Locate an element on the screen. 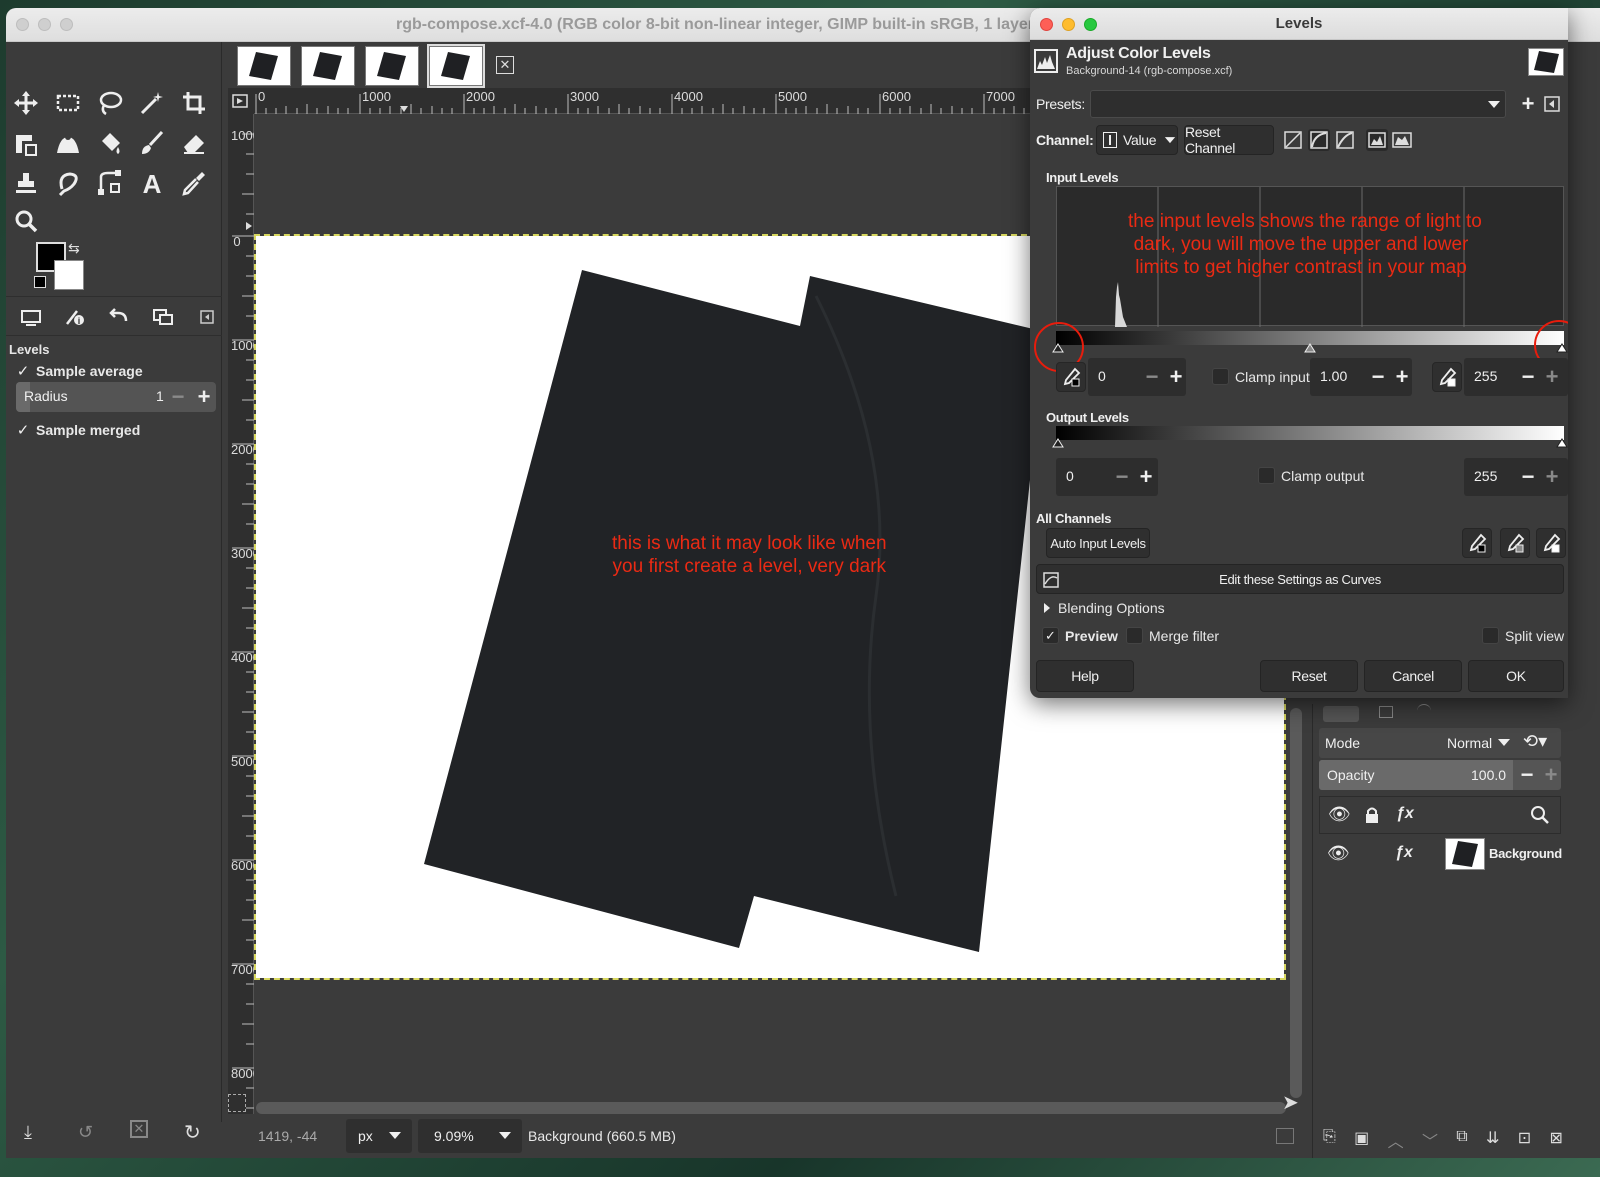  channels-tab-icon is located at coordinates (1386, 712).